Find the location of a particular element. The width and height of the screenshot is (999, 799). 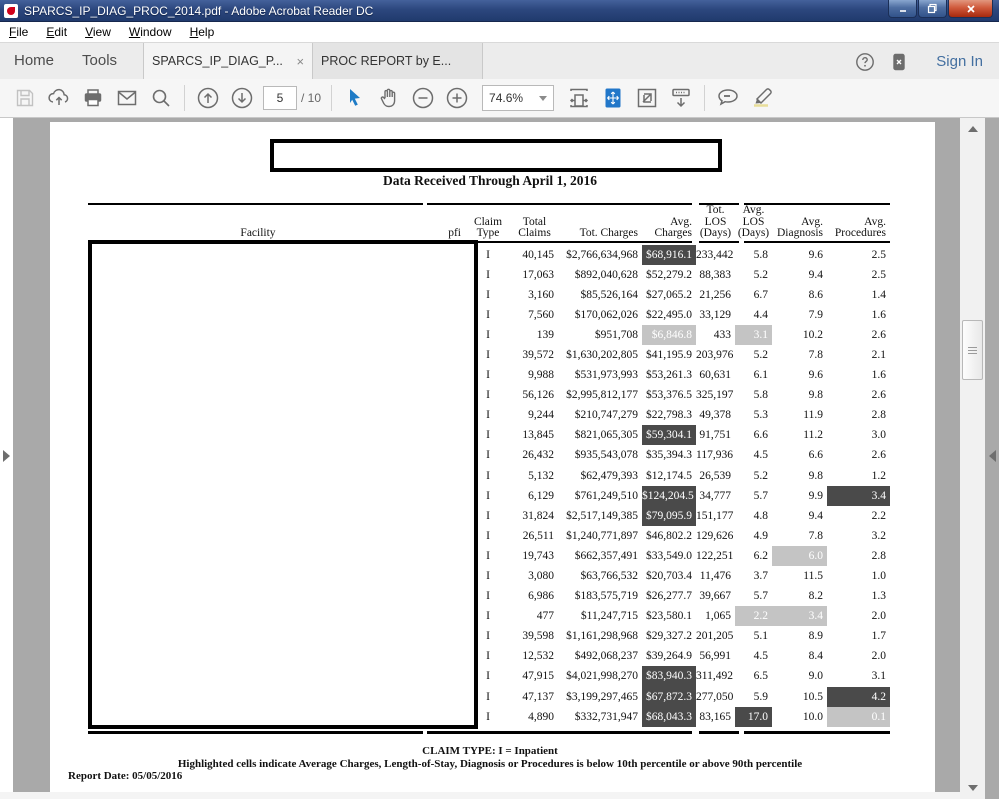

highlighter-icon is located at coordinates (762, 98).